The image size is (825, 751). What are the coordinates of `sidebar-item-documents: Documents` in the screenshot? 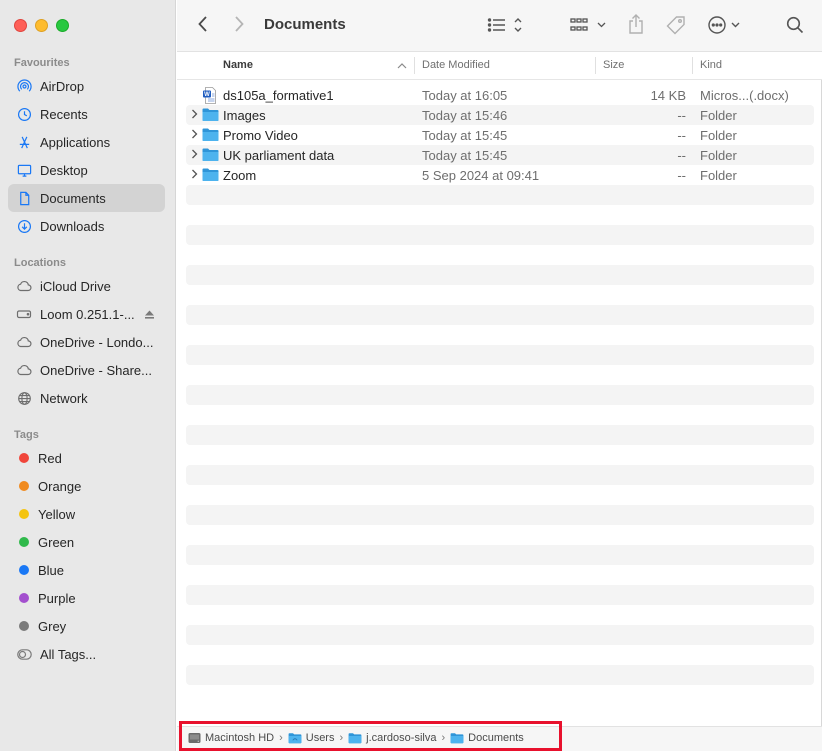 It's located at (86, 198).